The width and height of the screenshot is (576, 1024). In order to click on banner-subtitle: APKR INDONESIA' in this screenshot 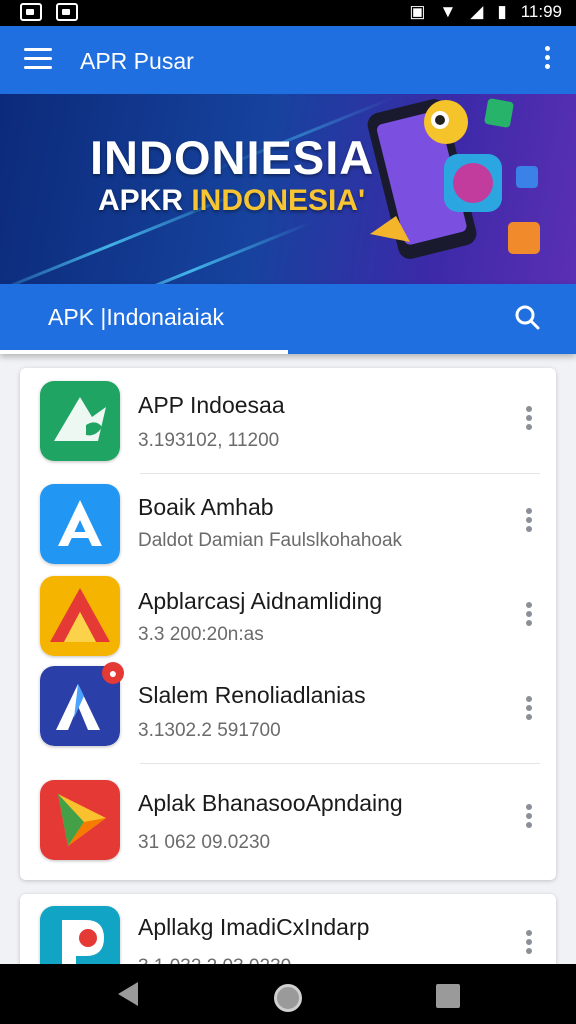, I will do `click(232, 200)`.